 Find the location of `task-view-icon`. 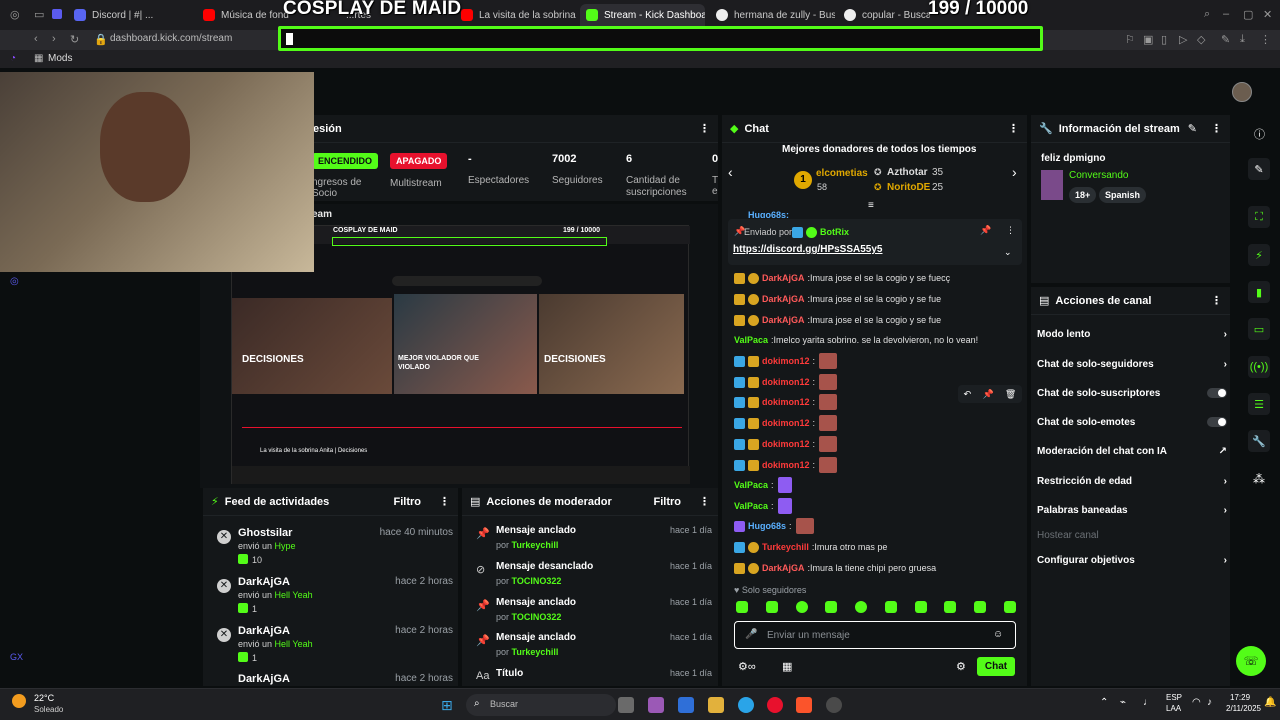

task-view-icon is located at coordinates (626, 705).